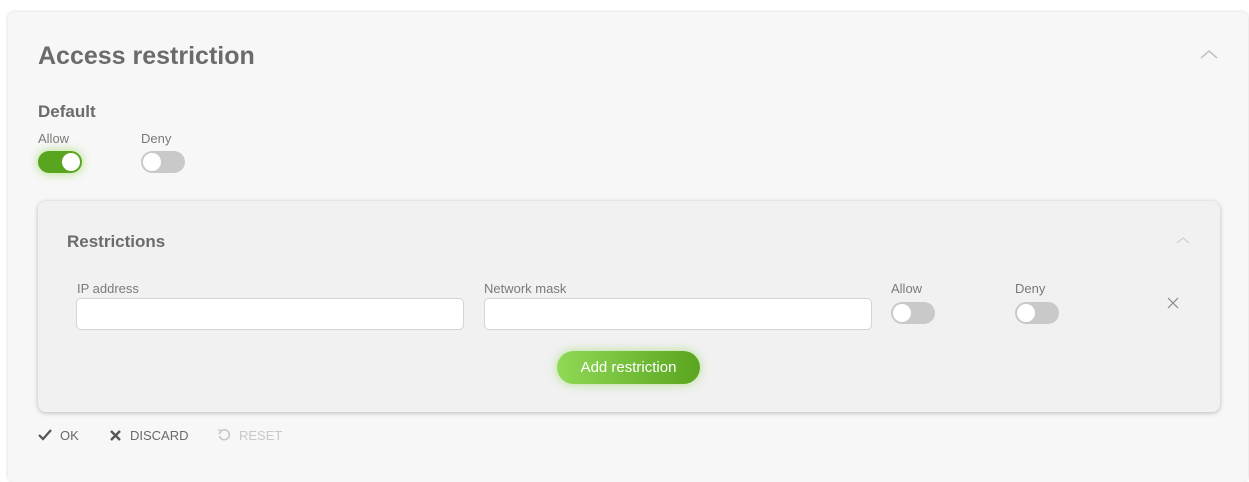 This screenshot has width=1249, height=482. I want to click on close-icon, so click(1173, 303).